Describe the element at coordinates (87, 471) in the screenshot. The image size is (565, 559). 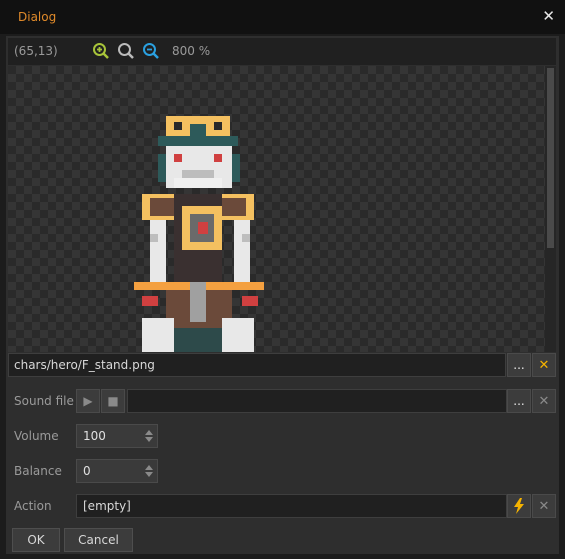
I see `balance-value: 0` at that location.